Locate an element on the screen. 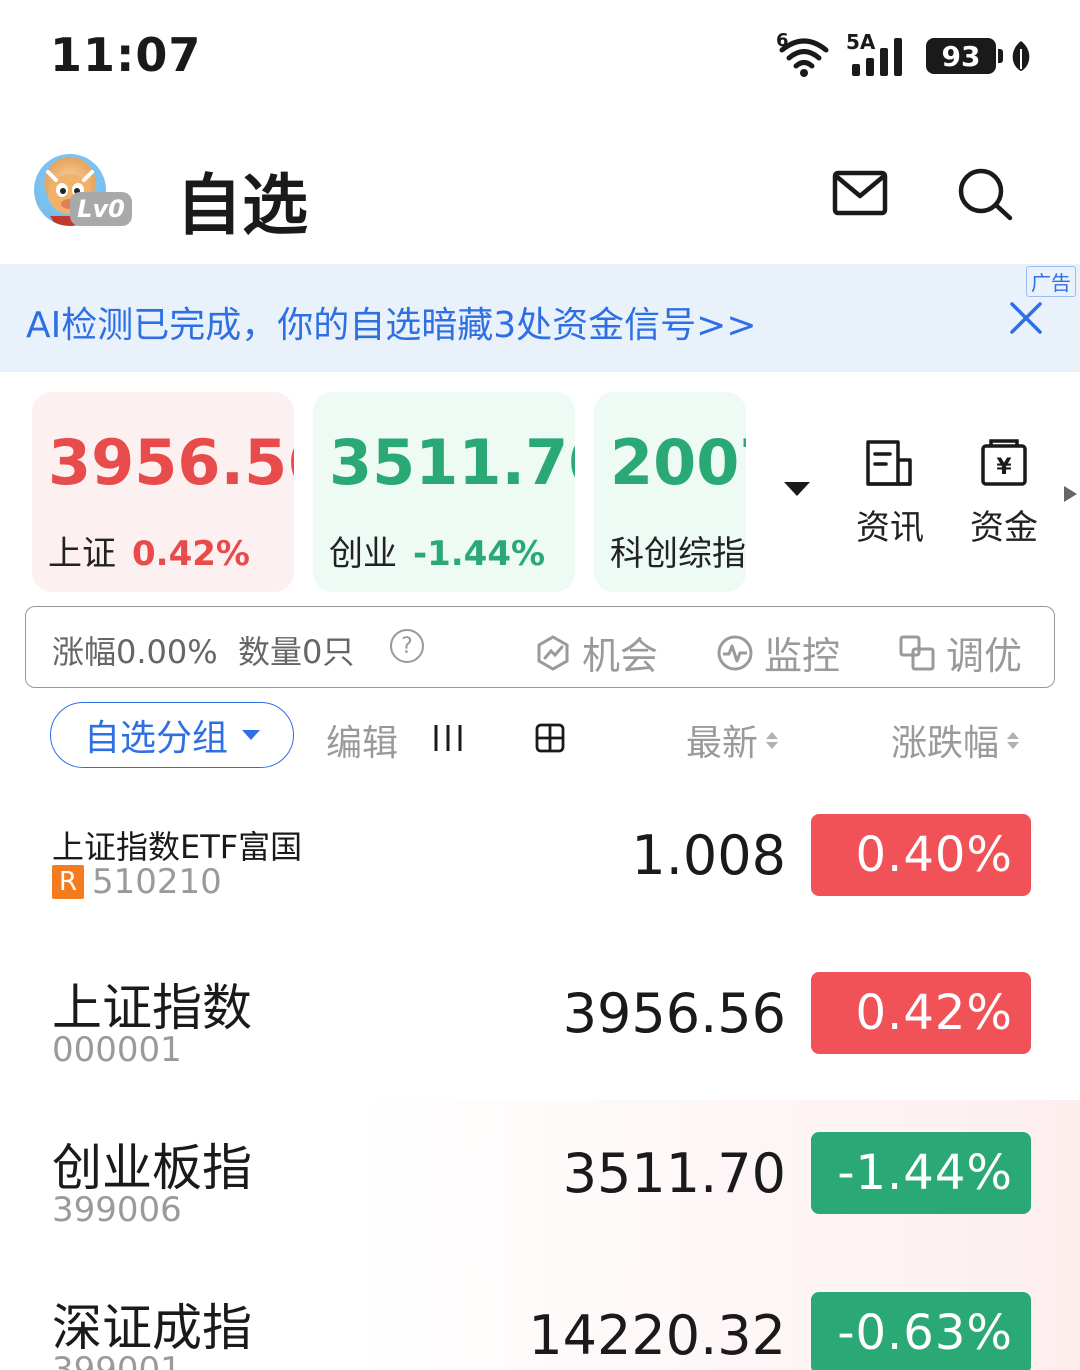  count-stat: 数量0只 is located at coordinates (296, 652).